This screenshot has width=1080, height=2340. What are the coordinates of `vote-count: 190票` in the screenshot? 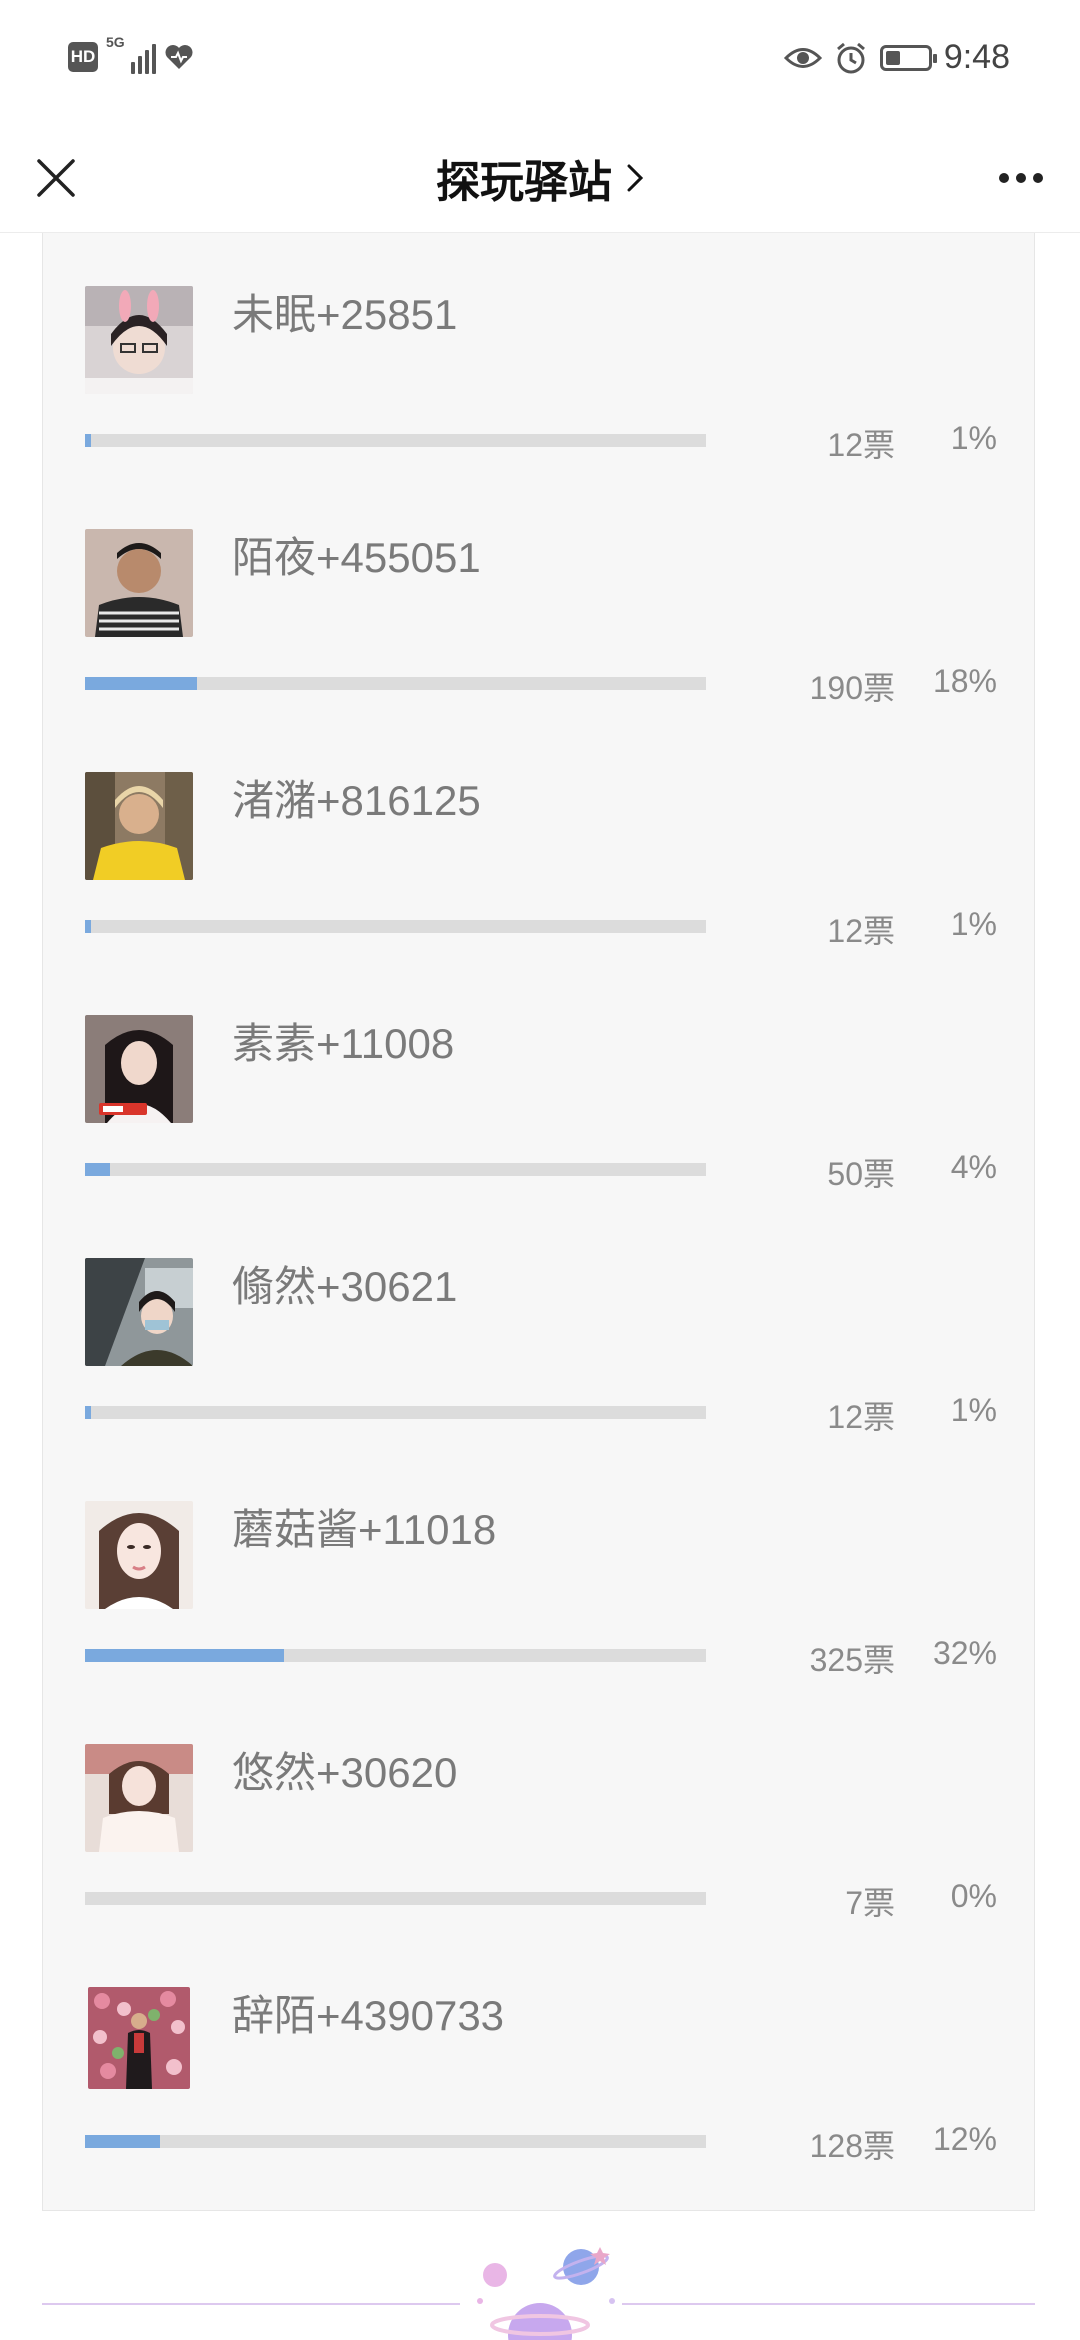 It's located at (852, 688).